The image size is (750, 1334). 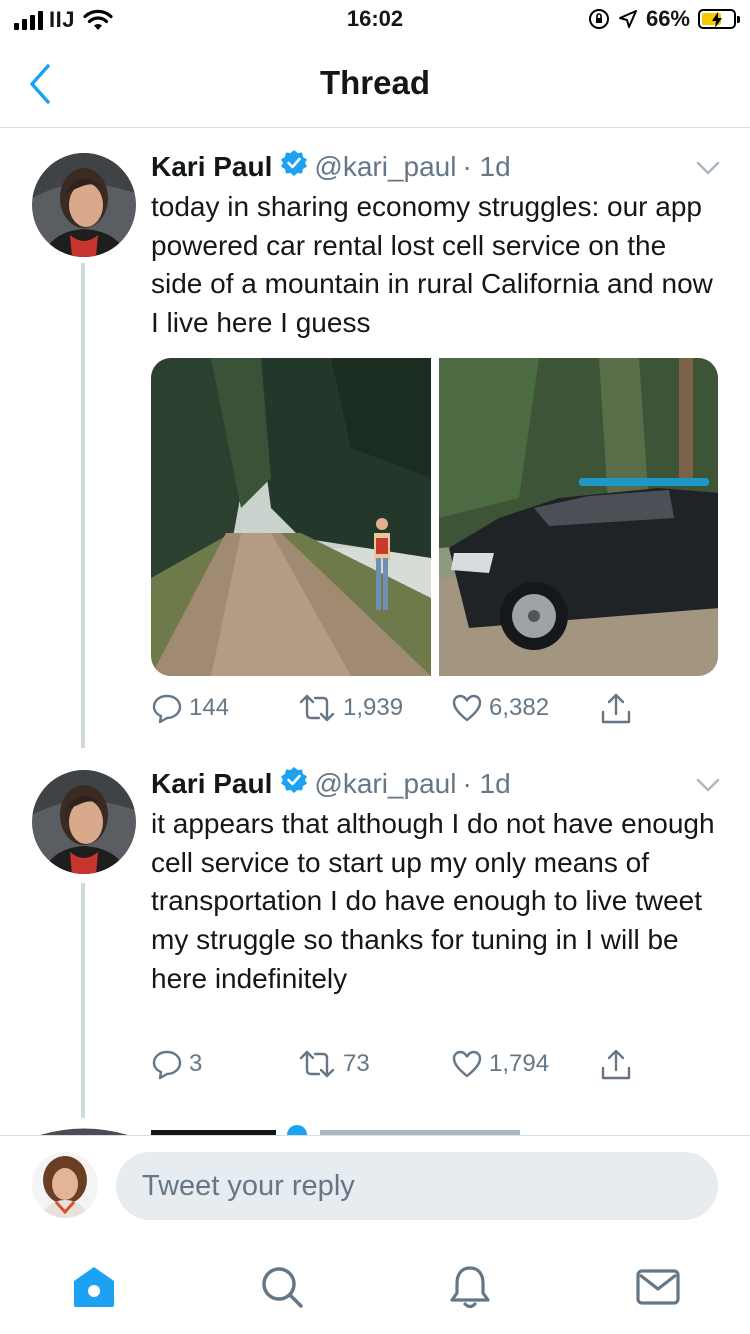 I want to click on tweet-actions: 144 1,939 6,382, so click(x=396, y=712).